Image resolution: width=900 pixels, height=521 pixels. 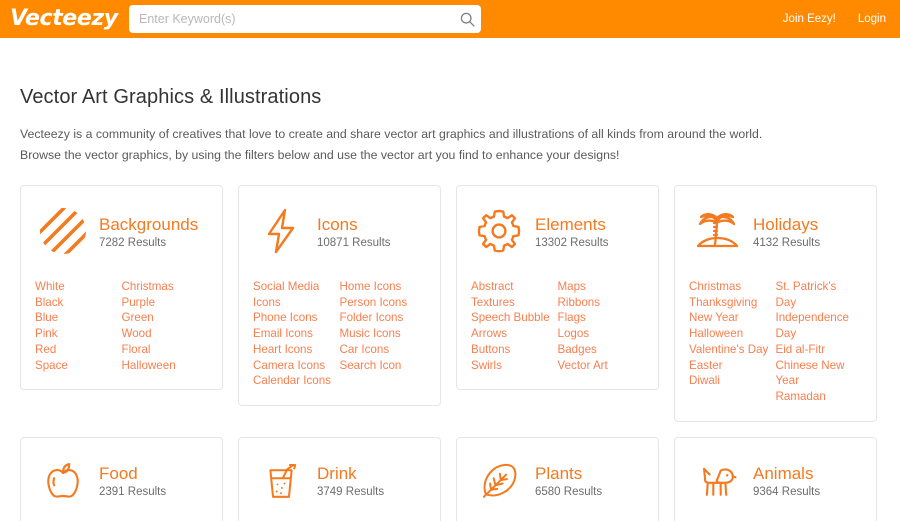 What do you see at coordinates (165, 350) in the screenshot?
I see `tag-link: Floral` at bounding box center [165, 350].